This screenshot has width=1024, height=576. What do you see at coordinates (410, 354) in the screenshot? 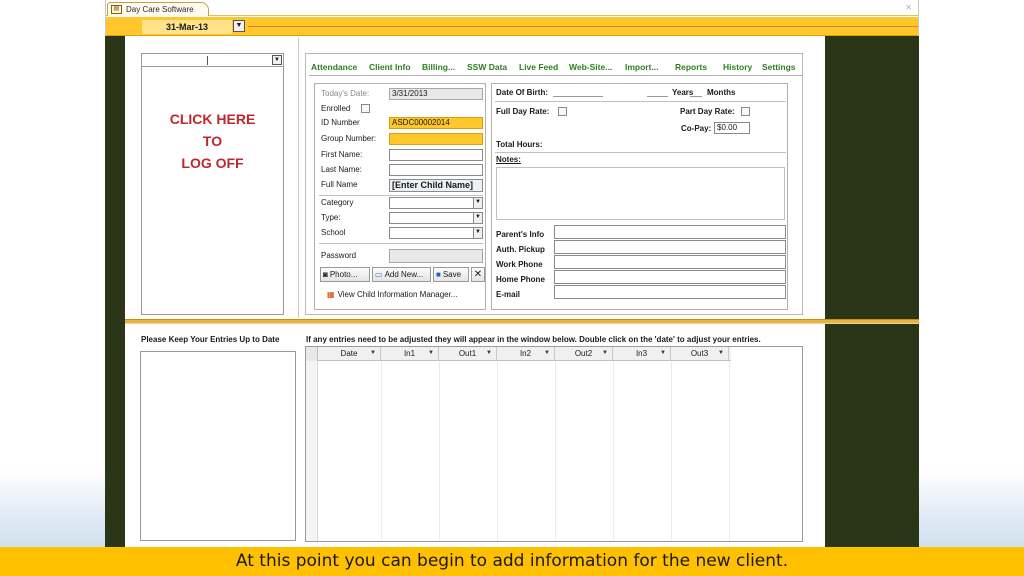
I see `col-in1: In1 ▼` at bounding box center [410, 354].